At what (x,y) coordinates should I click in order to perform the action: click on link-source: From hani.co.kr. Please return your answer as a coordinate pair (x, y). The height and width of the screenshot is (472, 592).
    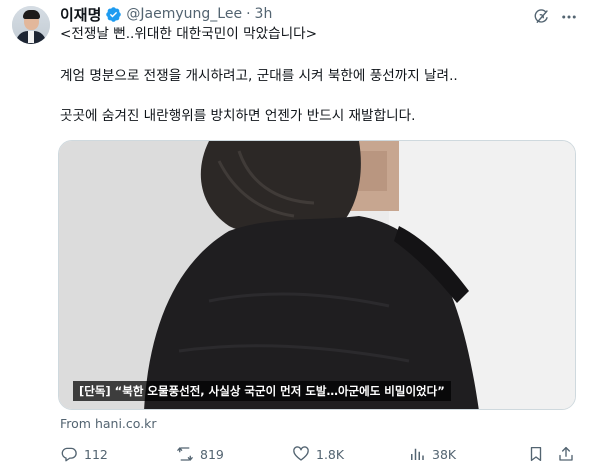
    Looking at the image, I should click on (108, 423).